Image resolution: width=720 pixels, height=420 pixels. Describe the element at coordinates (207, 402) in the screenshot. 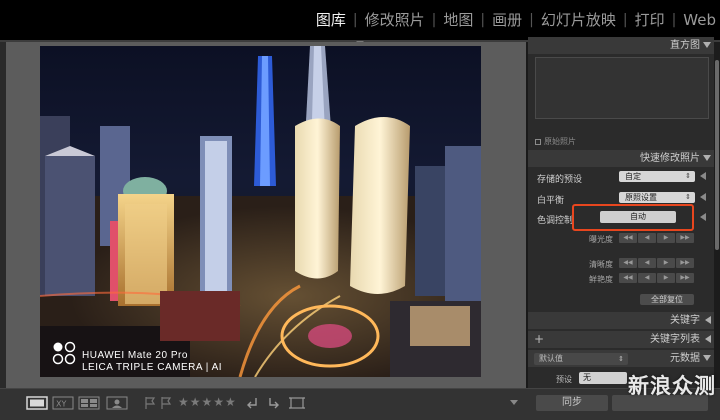

I see `star-rating: ★★★★★` at that location.